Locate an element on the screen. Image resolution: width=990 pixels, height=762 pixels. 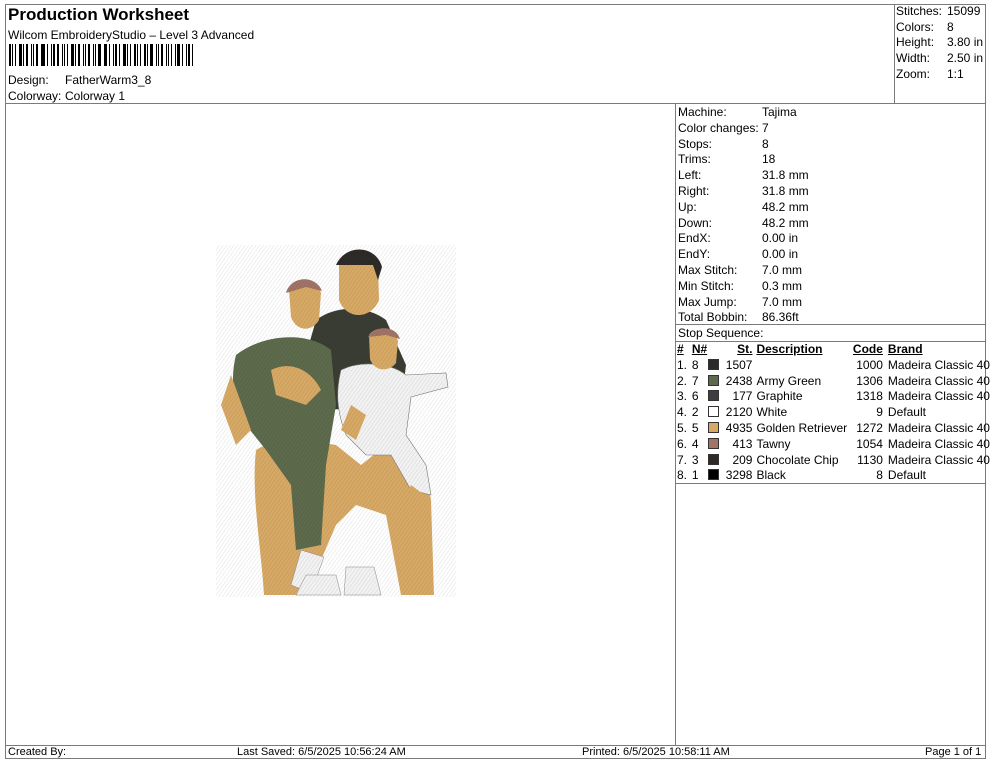
colorway-value: Colorway 1 is located at coordinates (95, 96).